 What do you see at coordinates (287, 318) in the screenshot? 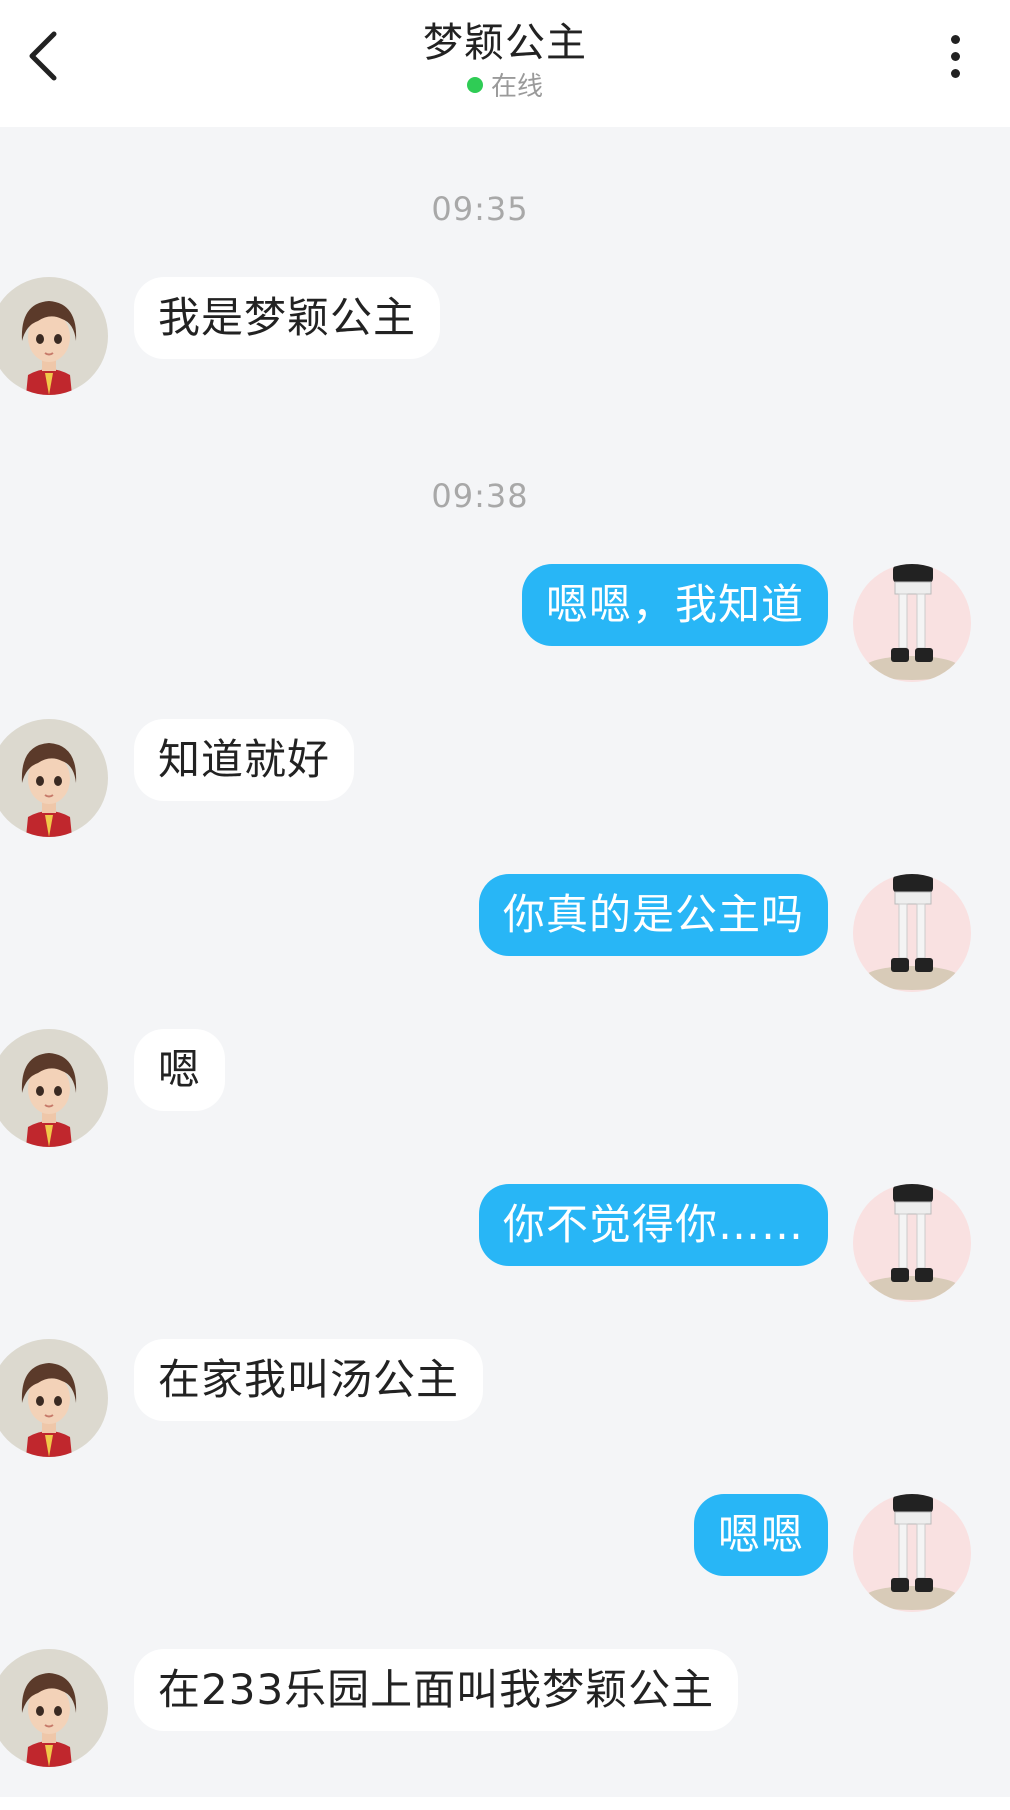
I see `incoming-message: 我是梦颖公主` at bounding box center [287, 318].